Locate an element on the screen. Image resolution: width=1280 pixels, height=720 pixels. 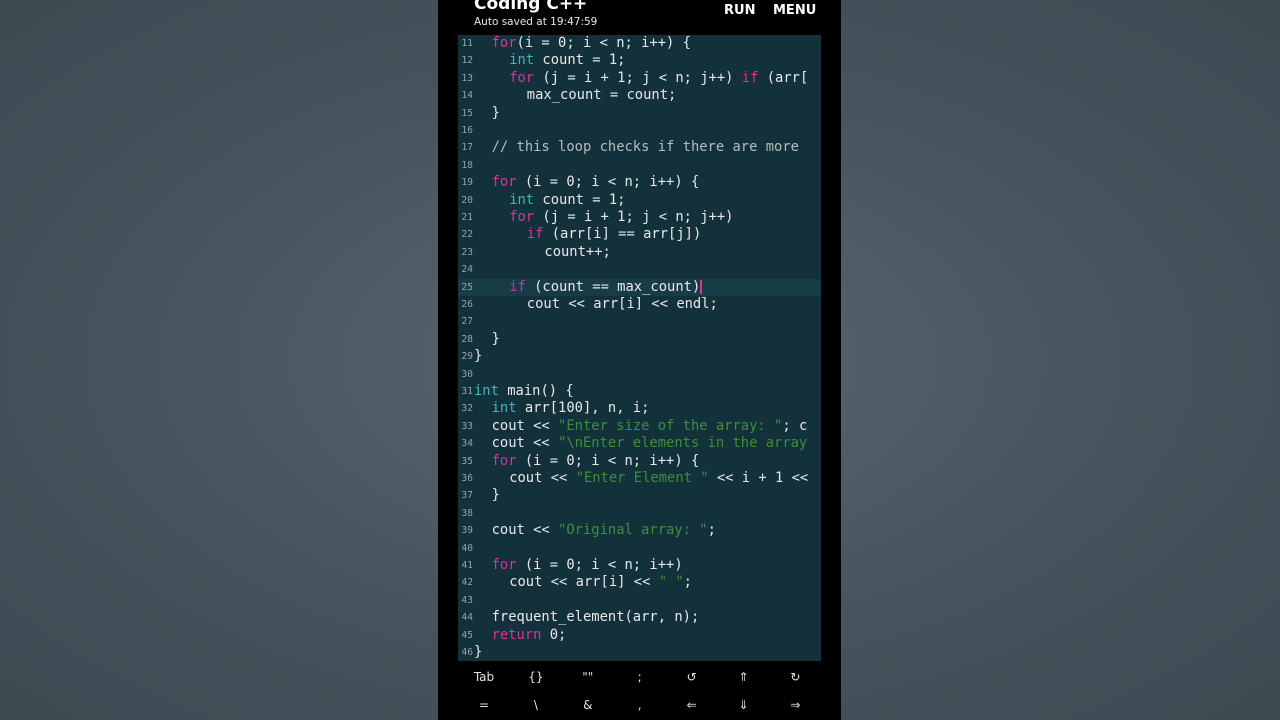
code-text: for (j = i + 1; j < n; j++) is located at coordinates (621, 217).